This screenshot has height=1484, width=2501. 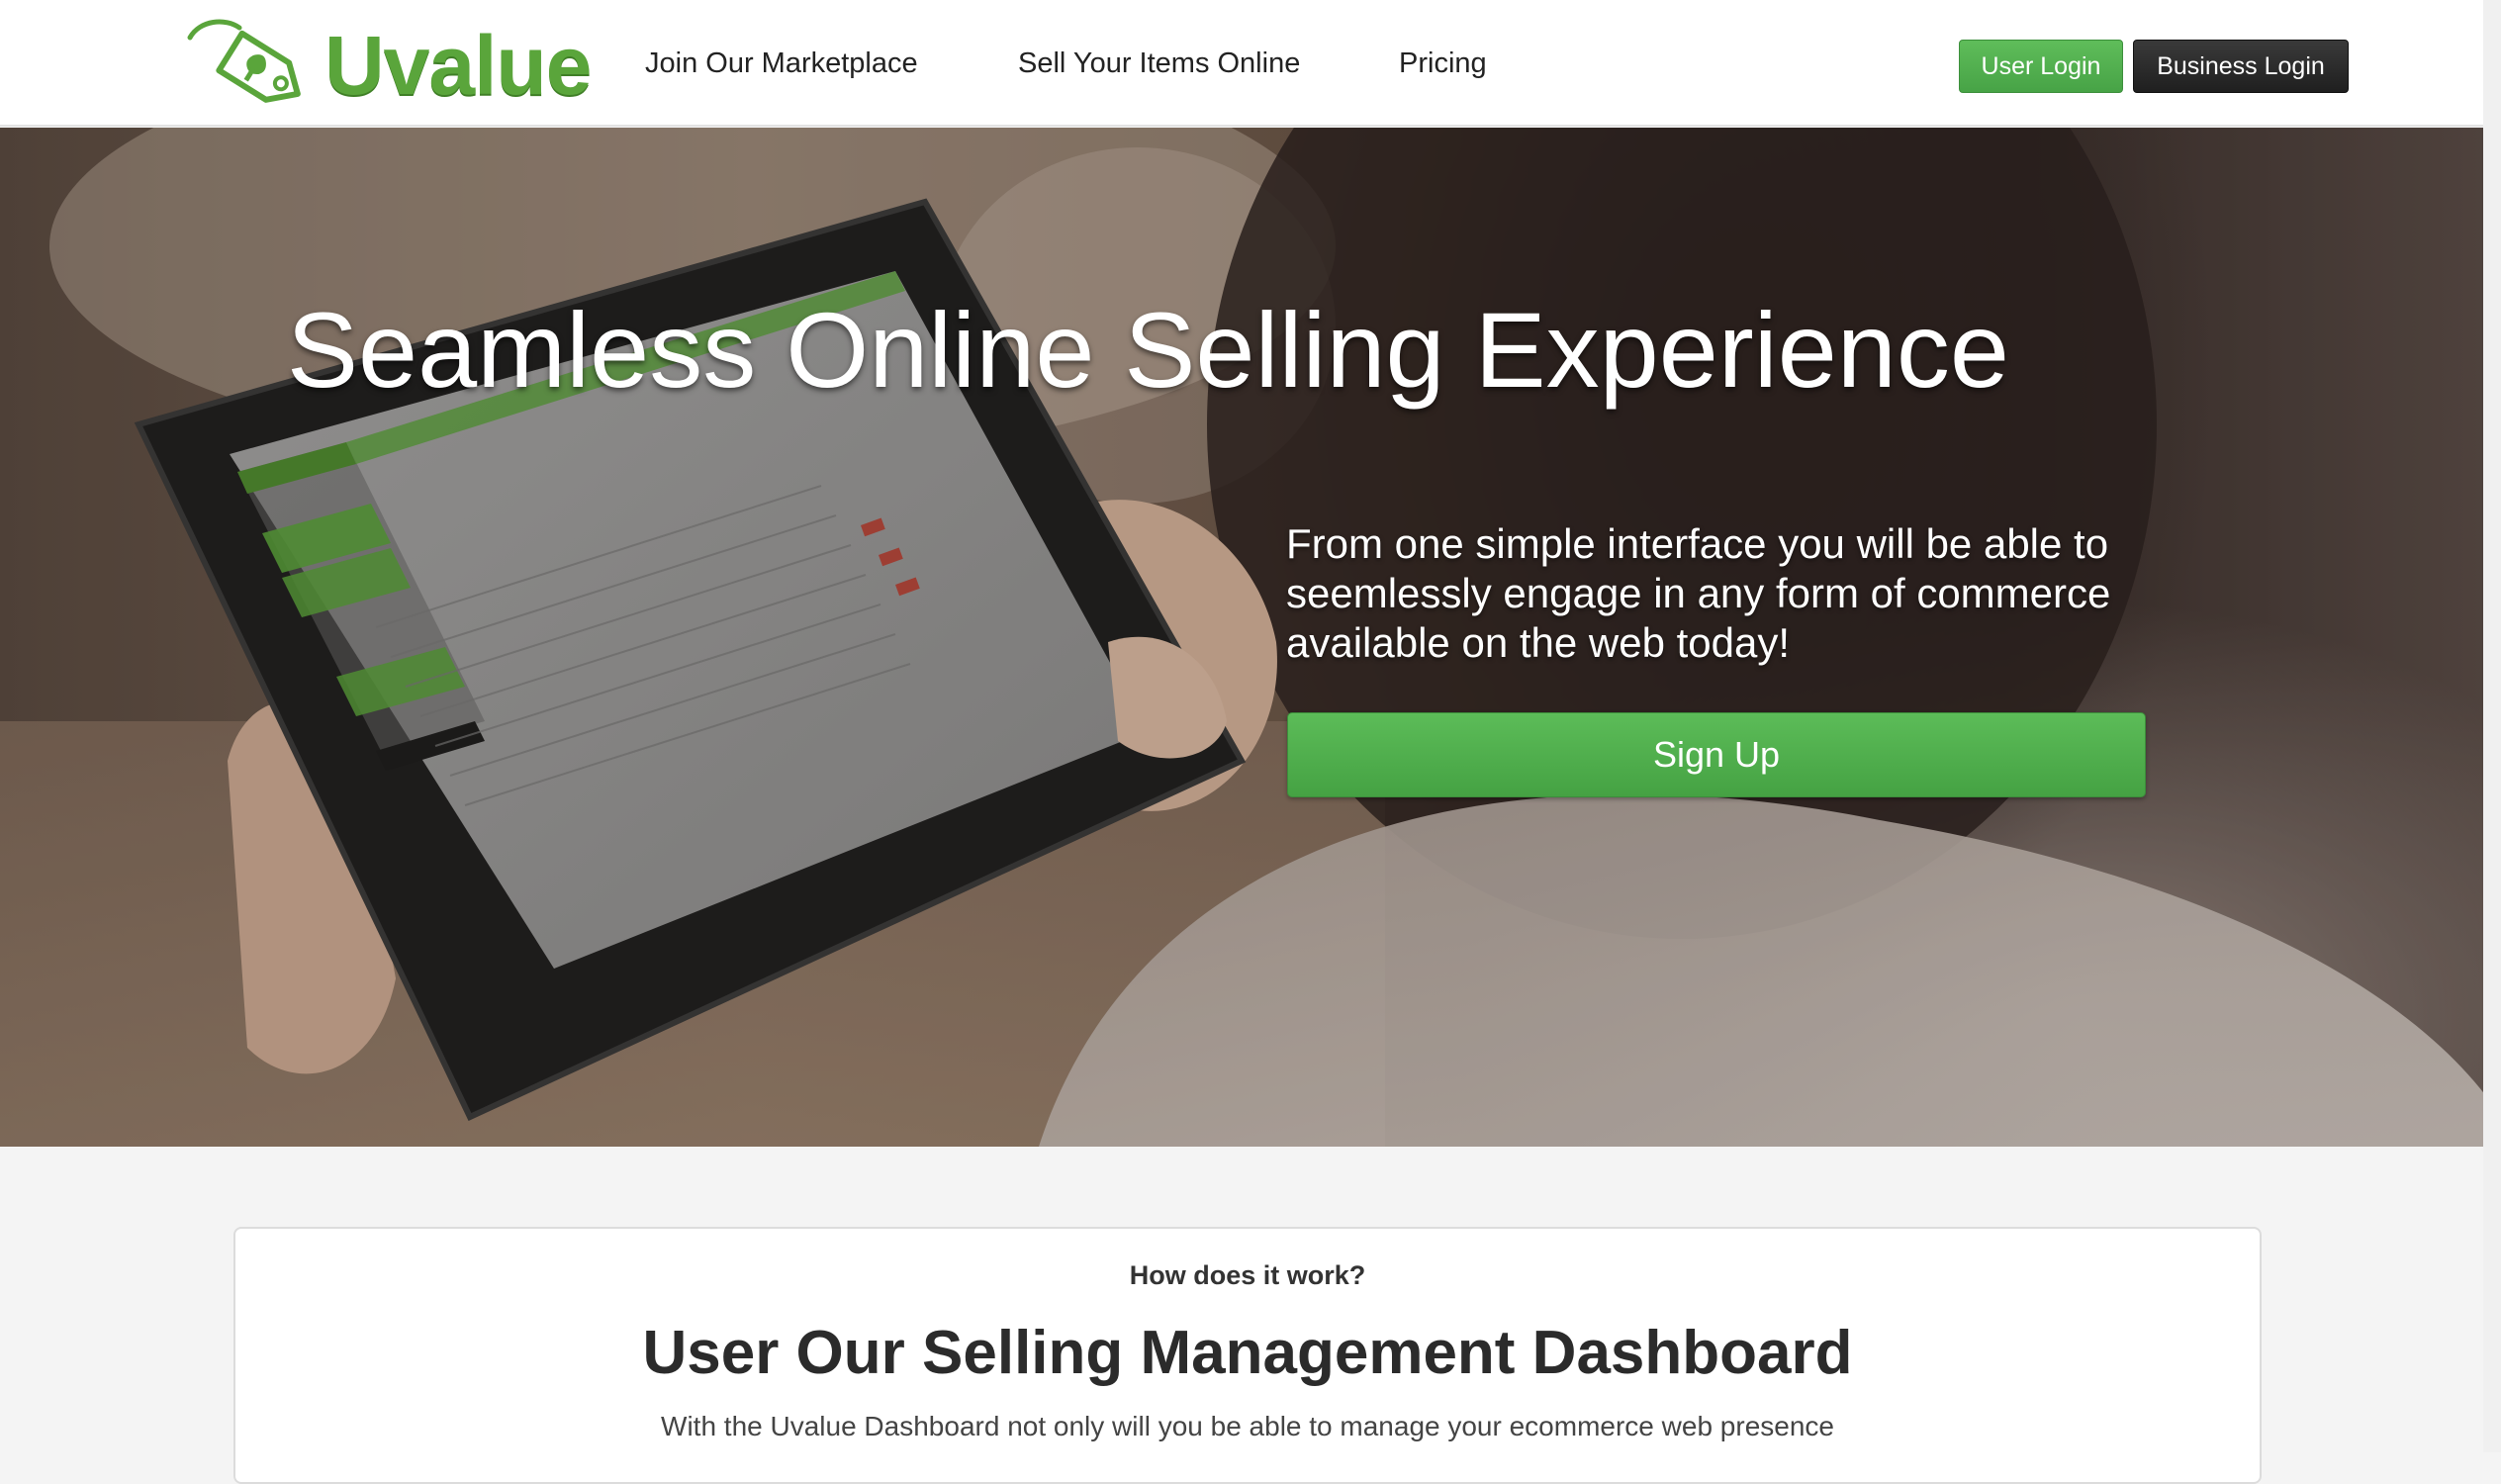 I want to click on sign-up-button: Sign Up, so click(x=1717, y=754).